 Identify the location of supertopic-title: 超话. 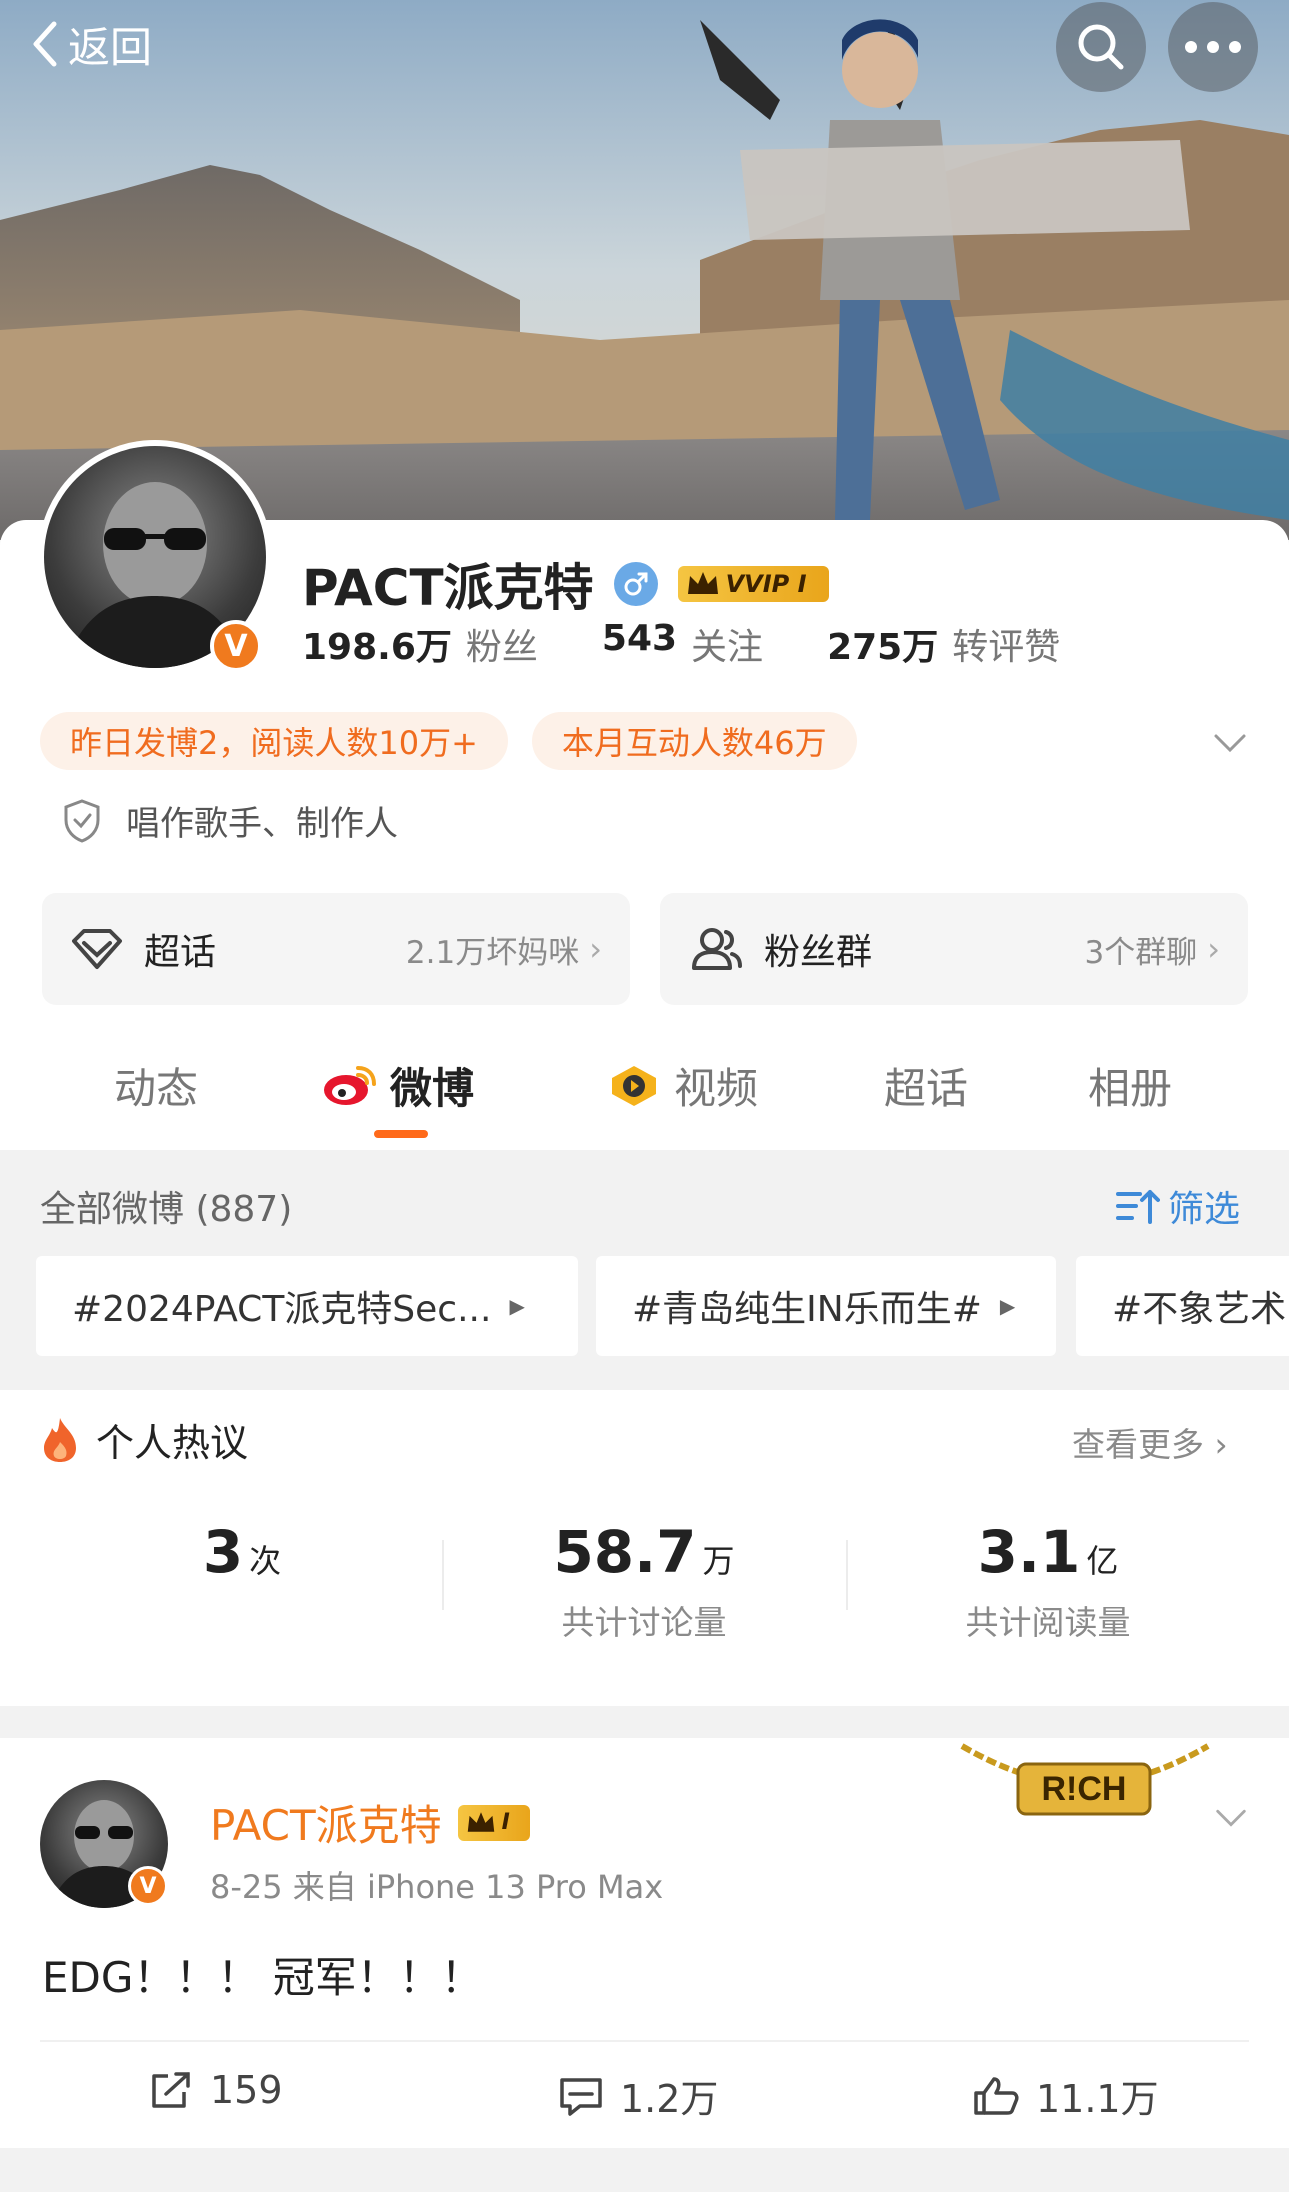
(180, 952).